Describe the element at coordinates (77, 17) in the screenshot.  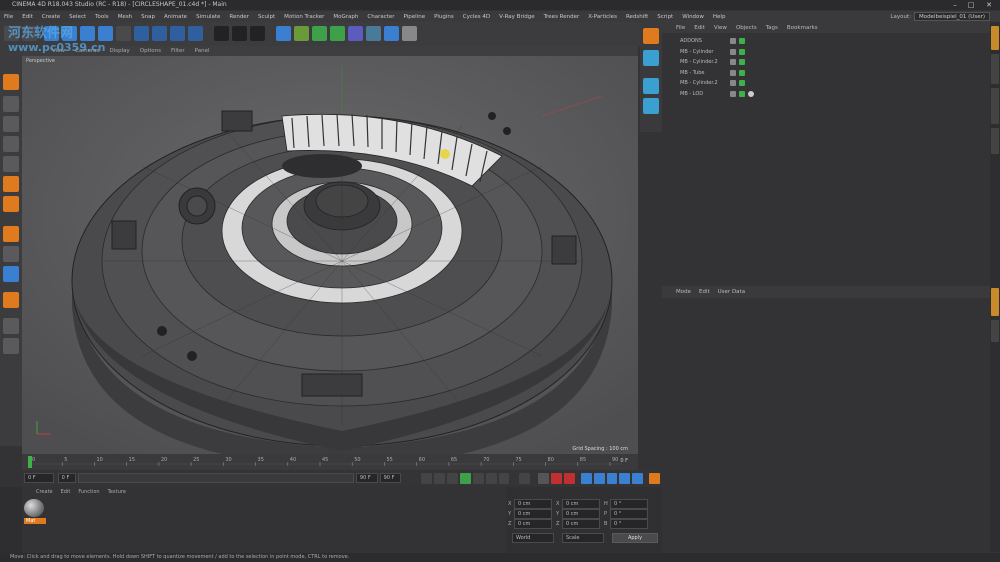
I see `menu-item-select: Select` at that location.